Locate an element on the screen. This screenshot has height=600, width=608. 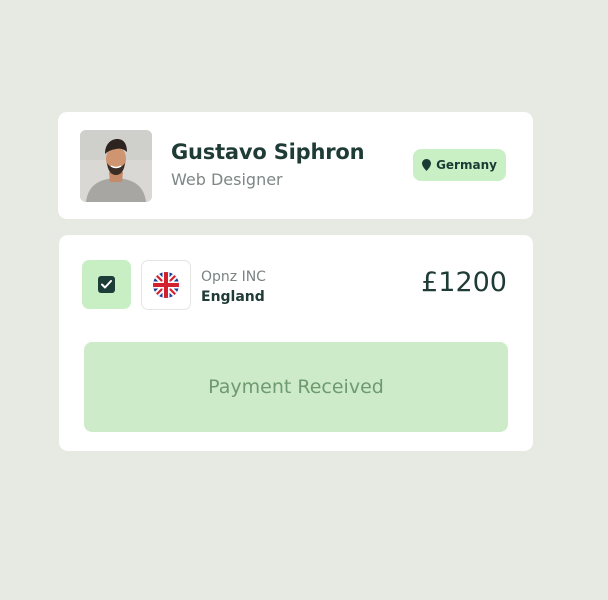
payment-status-button: Payment Received is located at coordinates (296, 387).